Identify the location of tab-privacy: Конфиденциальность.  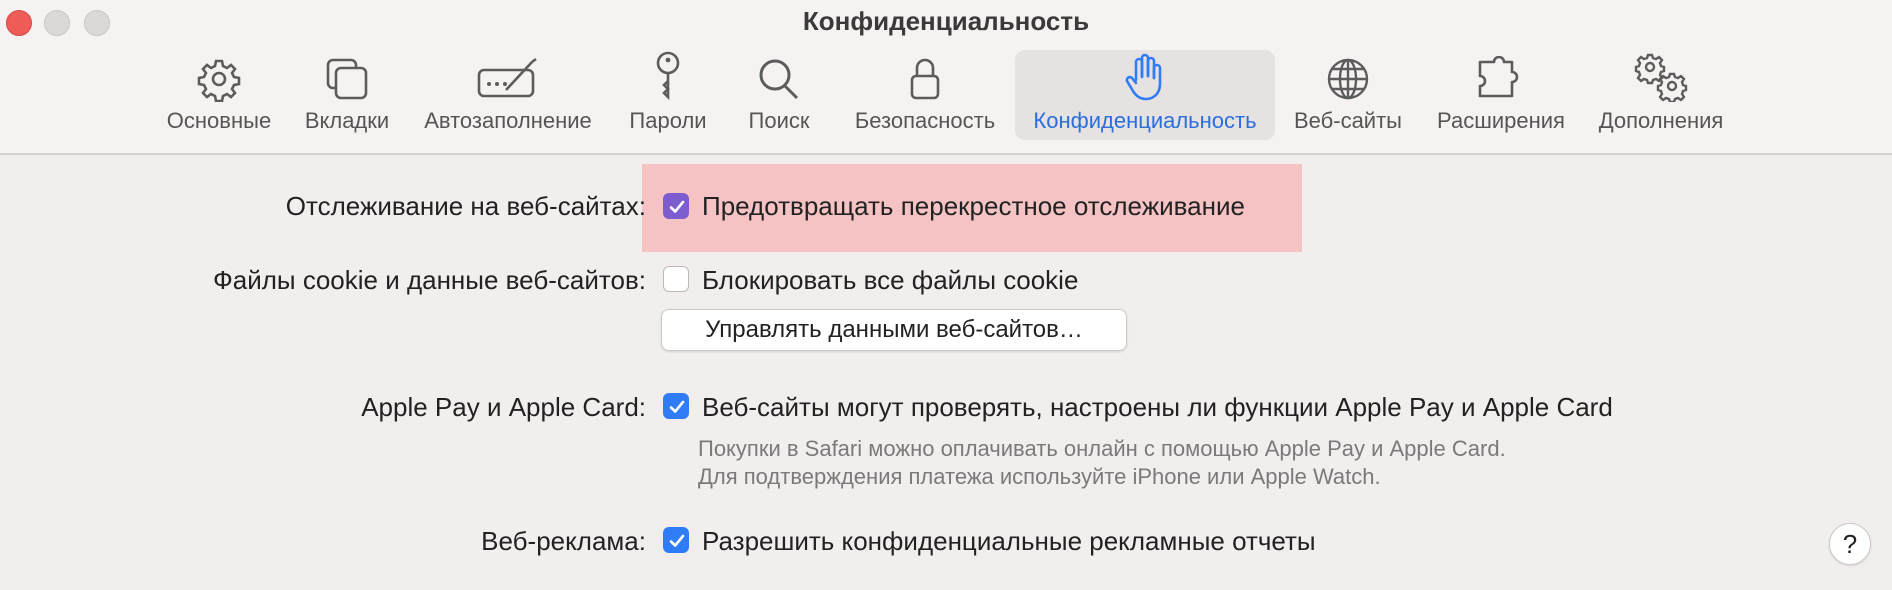
(1145, 95).